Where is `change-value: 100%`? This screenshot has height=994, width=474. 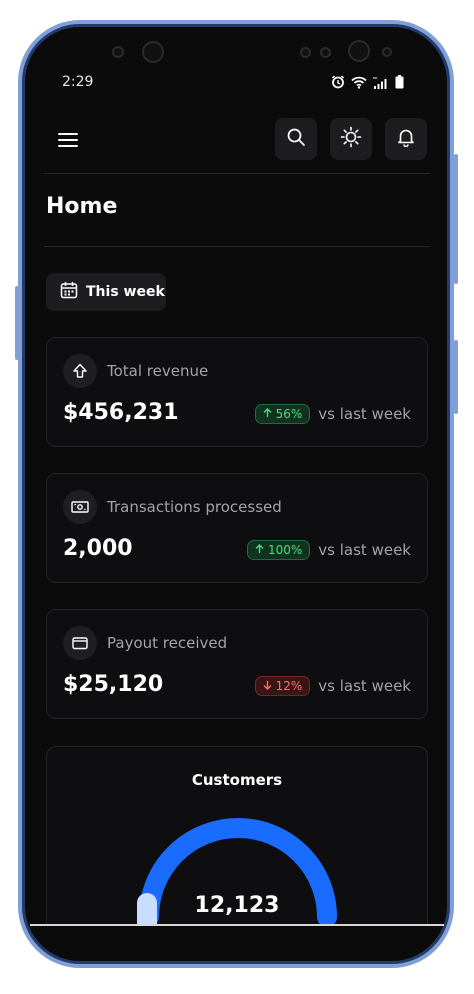
change-value: 100% is located at coordinates (285, 550).